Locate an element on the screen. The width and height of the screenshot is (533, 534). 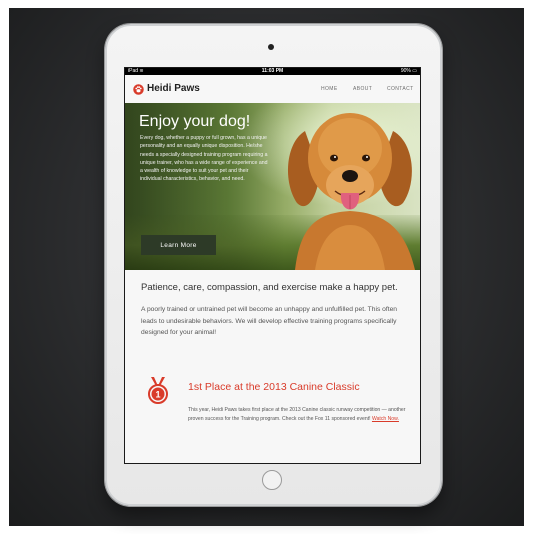
nav-home: HOME is located at coordinates (329, 89).